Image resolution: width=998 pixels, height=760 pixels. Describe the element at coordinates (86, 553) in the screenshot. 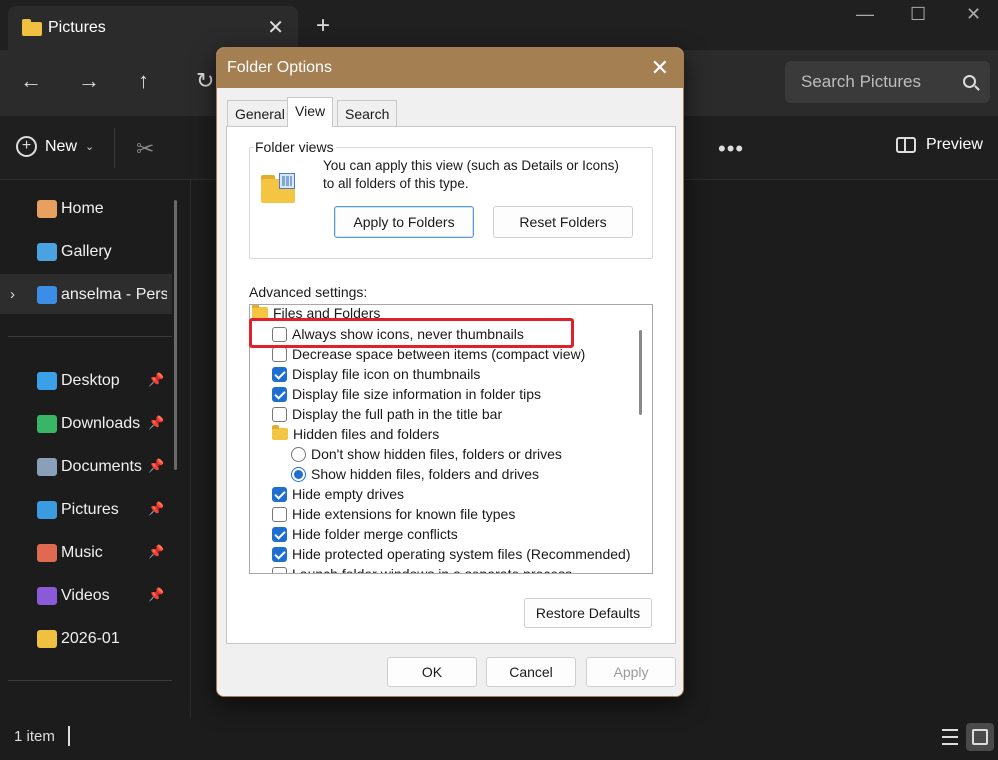

I see `sidebar-item-music: Music 📌` at that location.